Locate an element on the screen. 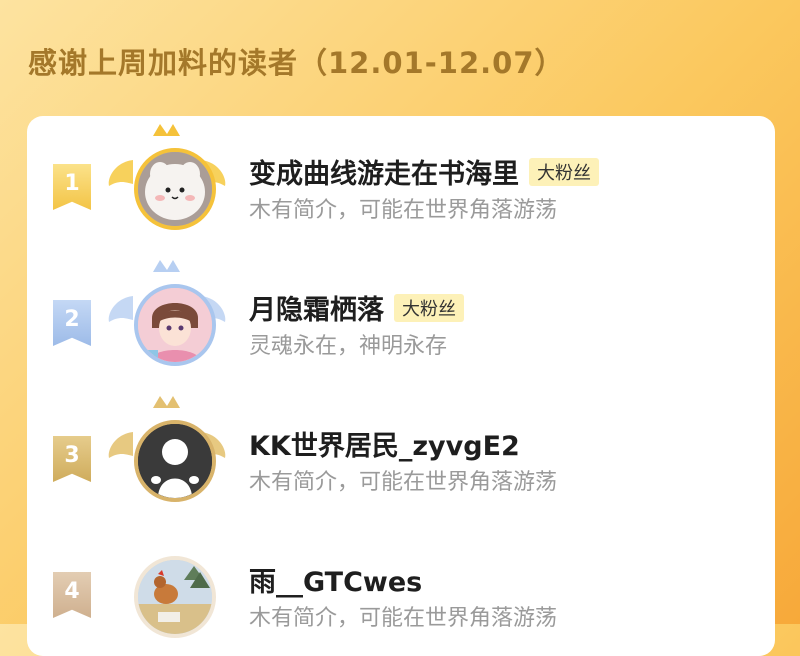 The width and height of the screenshot is (800, 656). reader-name: 雨__GTCwes is located at coordinates (335, 579).